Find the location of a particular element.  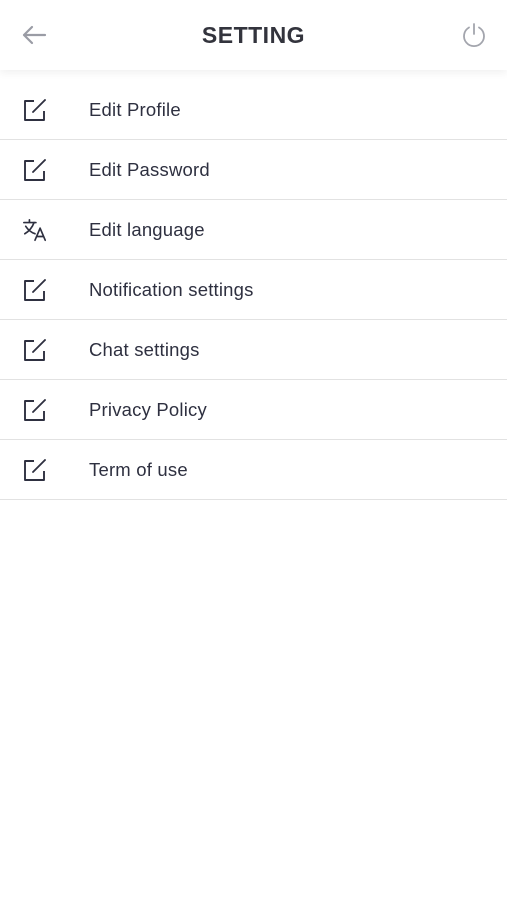

translate-icon is located at coordinates (35, 230).